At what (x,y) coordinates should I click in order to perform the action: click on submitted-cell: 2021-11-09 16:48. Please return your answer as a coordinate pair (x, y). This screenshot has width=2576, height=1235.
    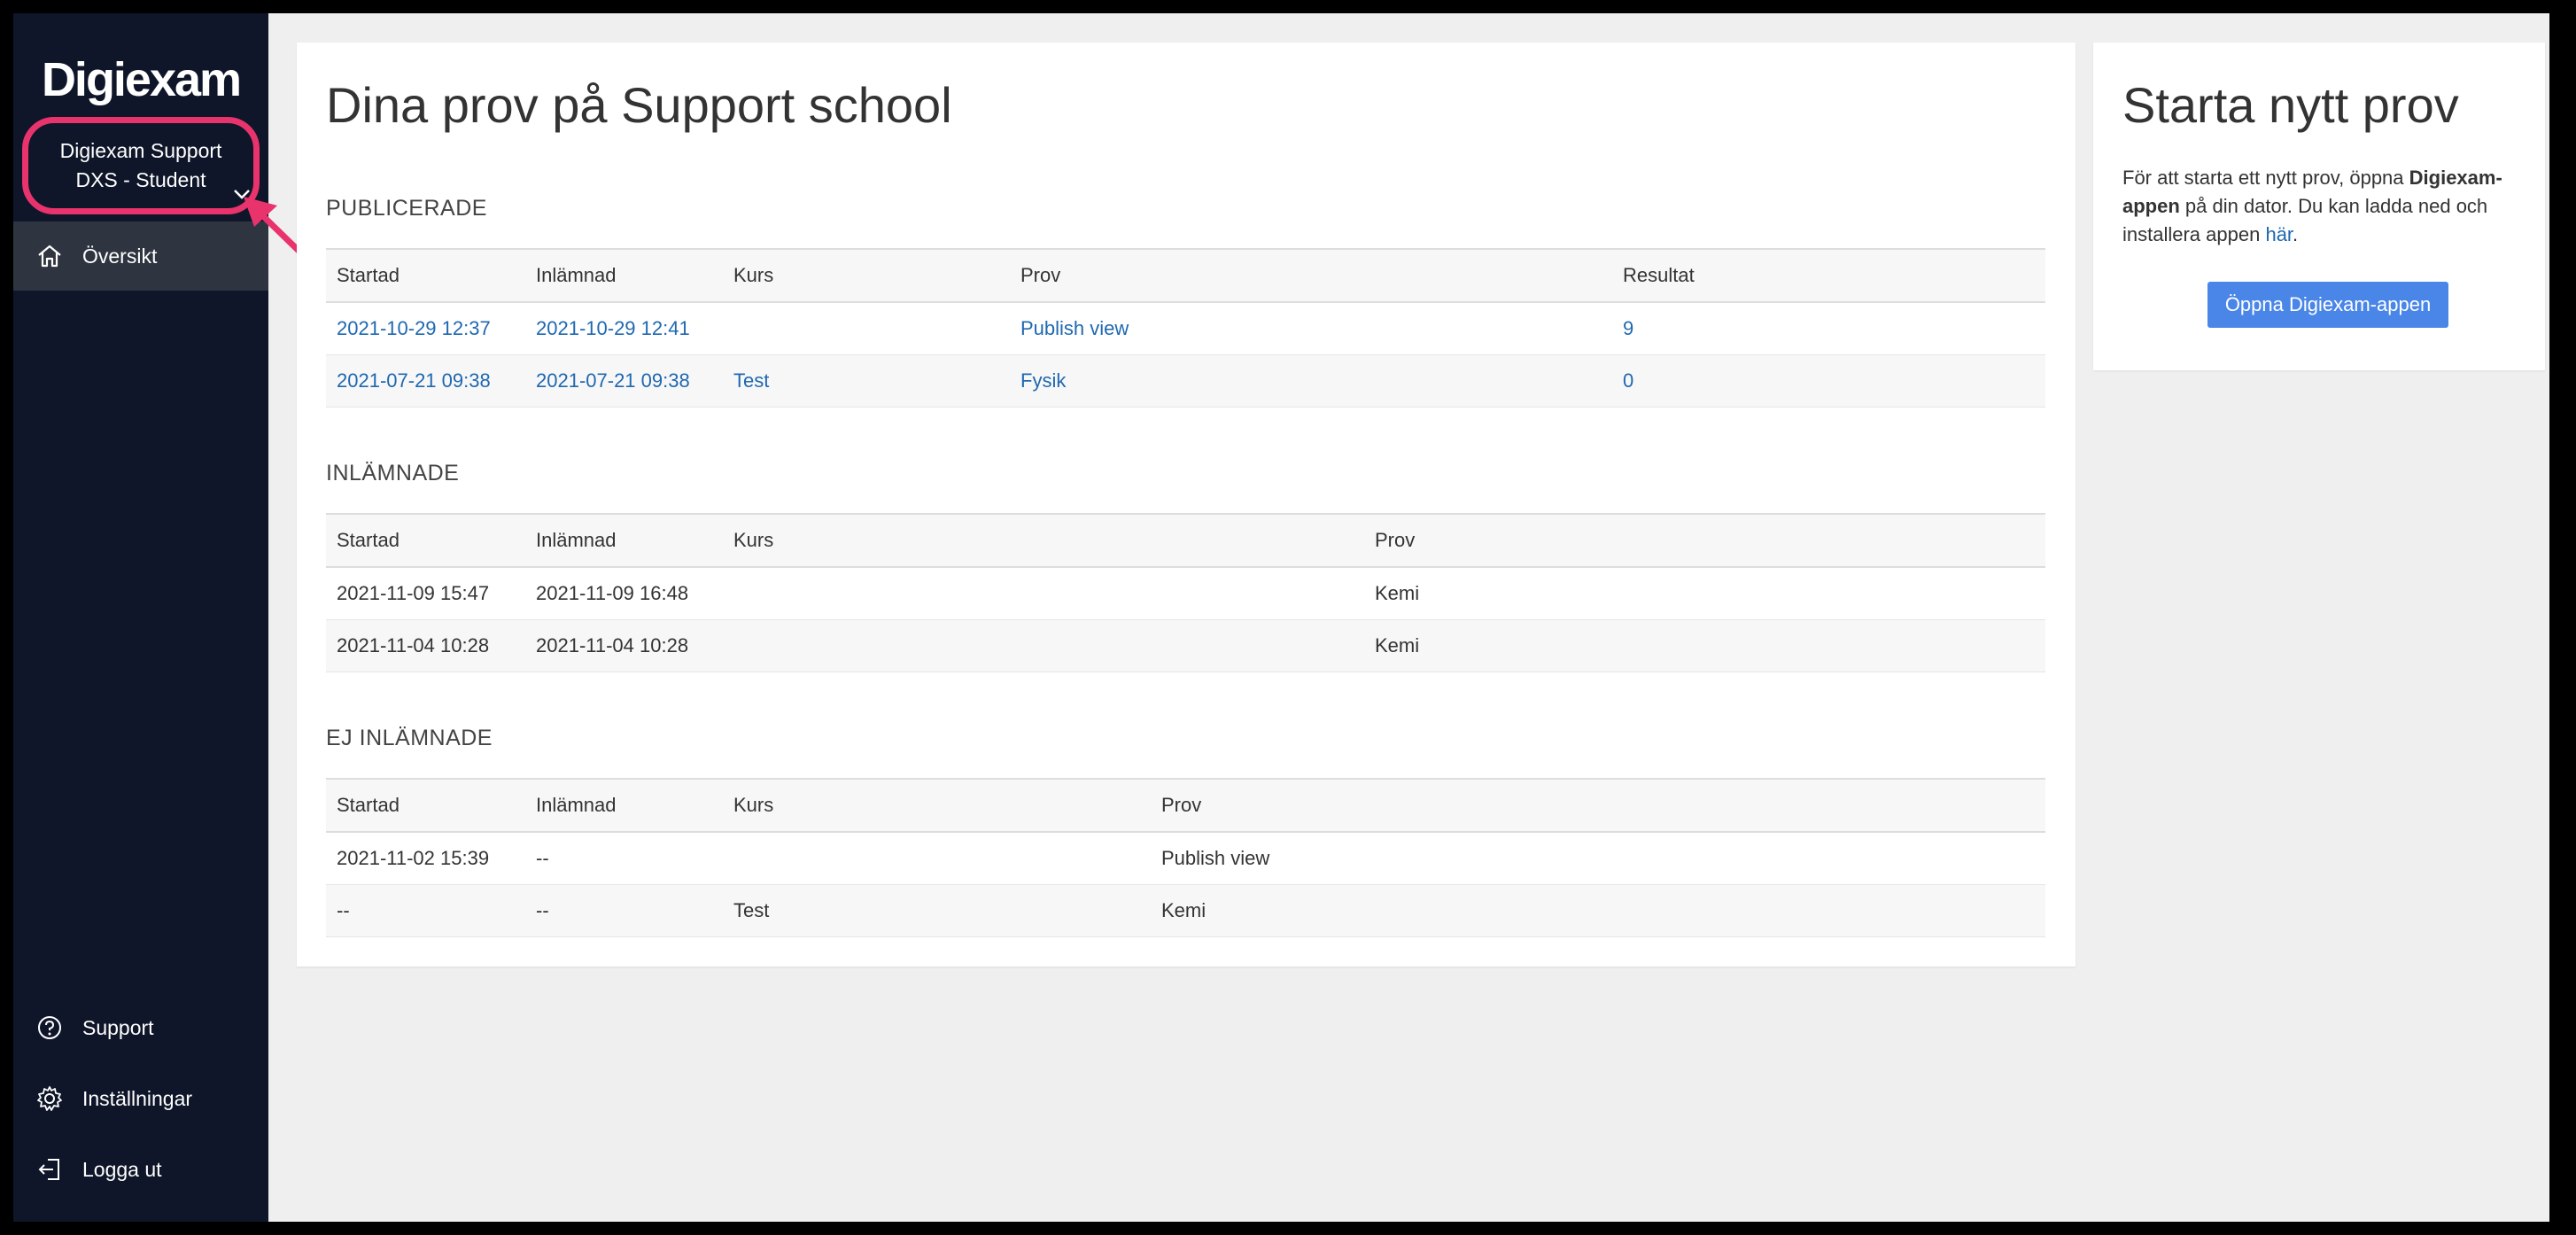
    Looking at the image, I should click on (624, 593).